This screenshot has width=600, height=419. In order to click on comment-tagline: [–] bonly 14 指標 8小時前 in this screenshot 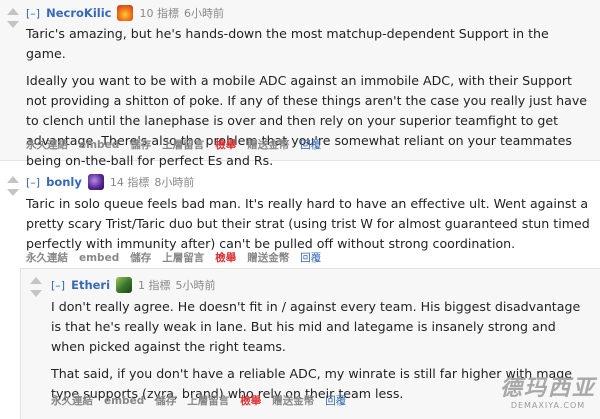, I will do `click(112, 182)`.